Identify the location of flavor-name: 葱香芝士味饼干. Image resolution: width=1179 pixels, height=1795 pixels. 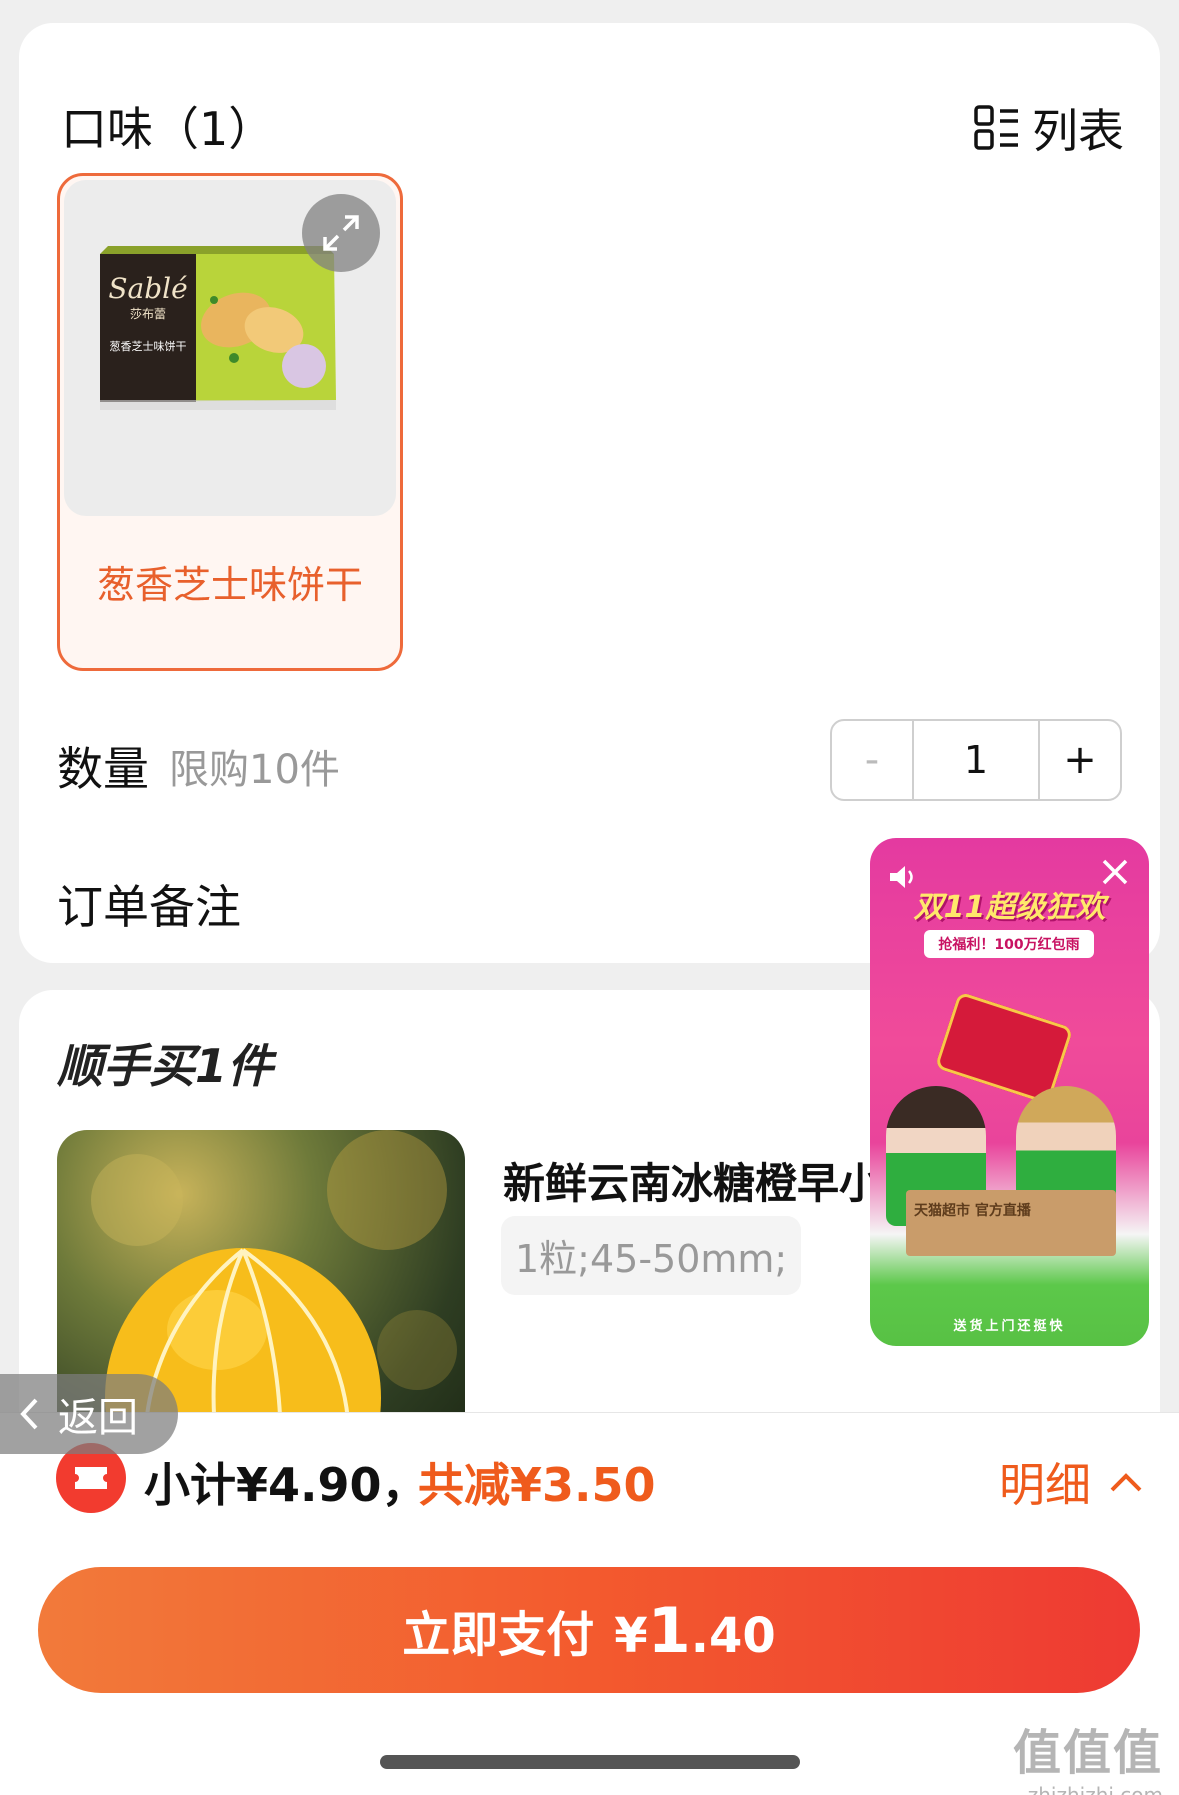
(229, 585).